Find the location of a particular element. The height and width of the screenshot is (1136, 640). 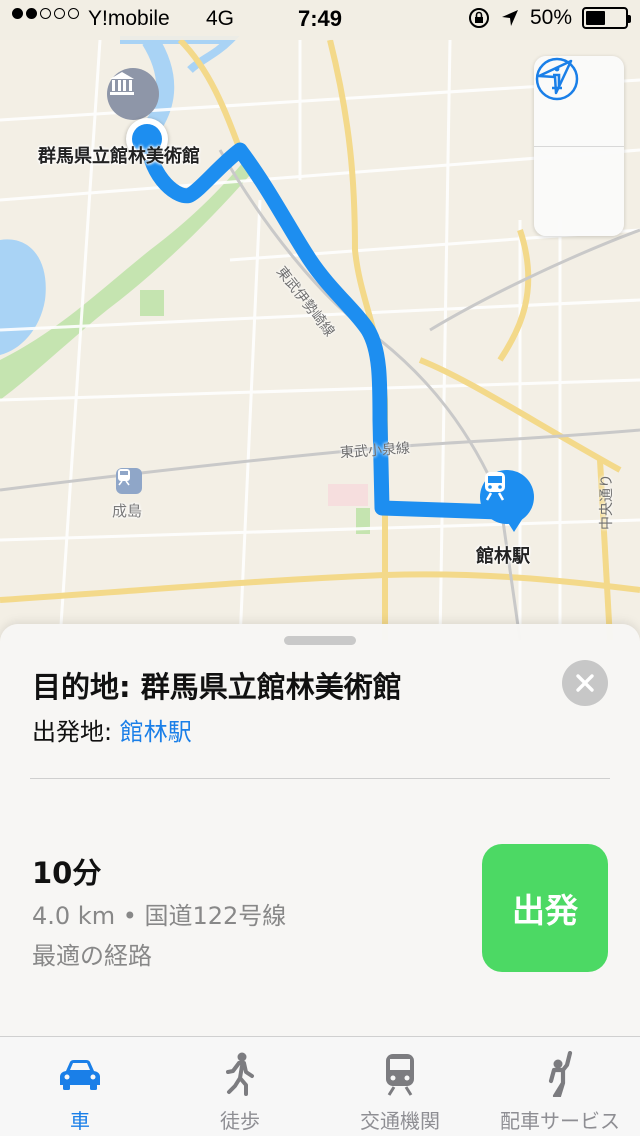

station-pin-tail is located at coordinates (514, 525).